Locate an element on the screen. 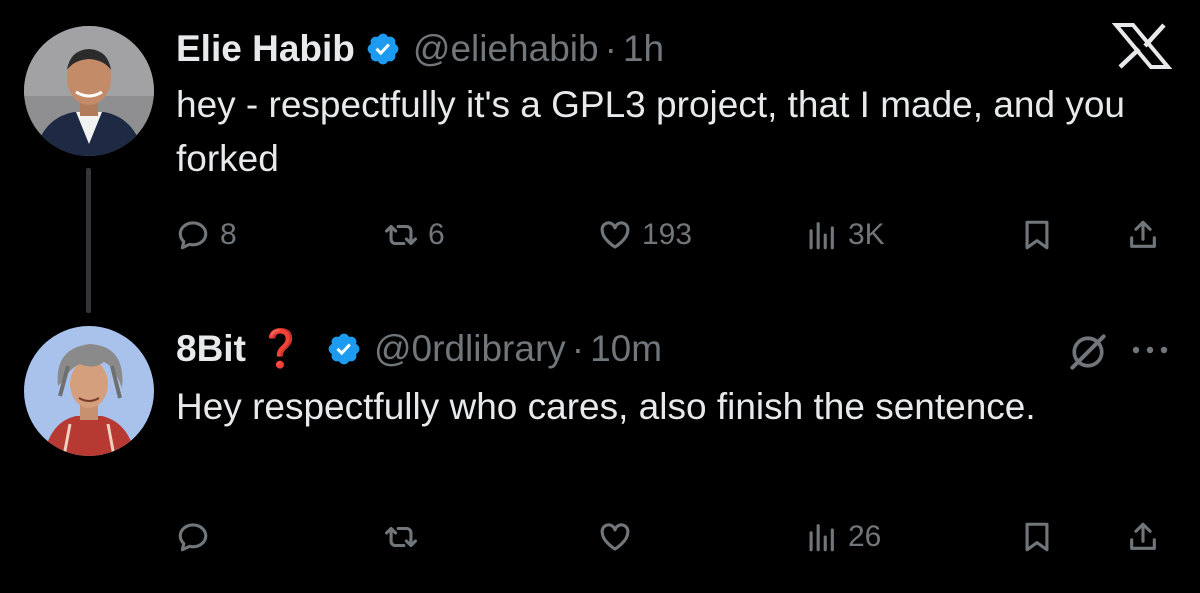 This screenshot has width=1200, height=593. reply-count: 8 is located at coordinates (228, 234).